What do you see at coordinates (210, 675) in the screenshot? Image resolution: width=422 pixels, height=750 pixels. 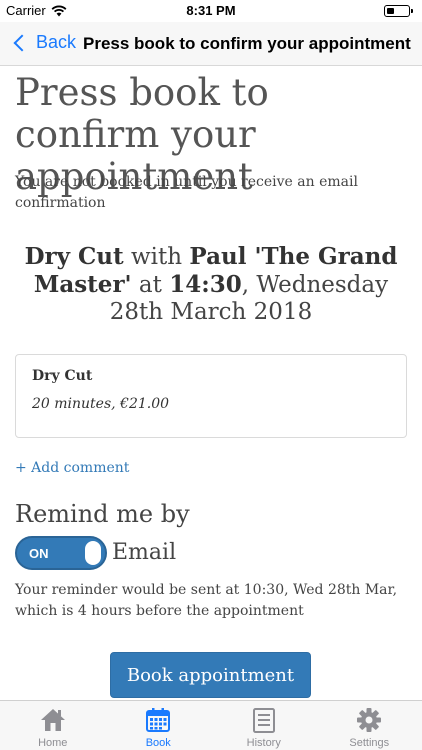 I see `book-appointment-button: Book appointment` at bounding box center [210, 675].